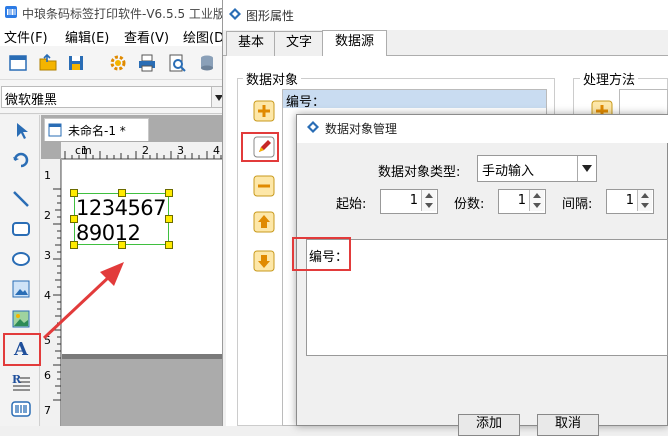  What do you see at coordinates (22, 349) in the screenshot?
I see `text-tool-highlight` at bounding box center [22, 349].